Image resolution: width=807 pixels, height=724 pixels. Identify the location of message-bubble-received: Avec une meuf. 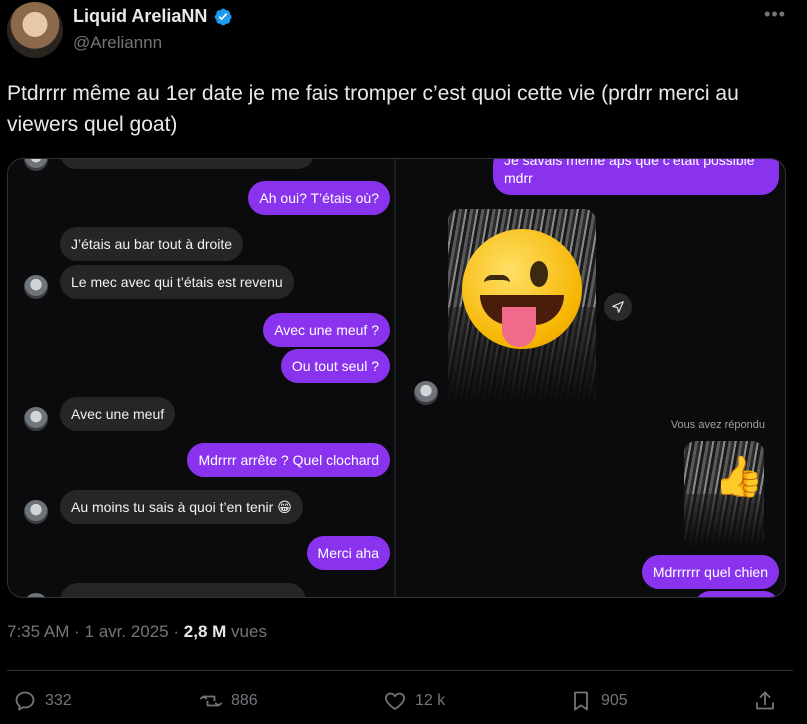
(118, 414).